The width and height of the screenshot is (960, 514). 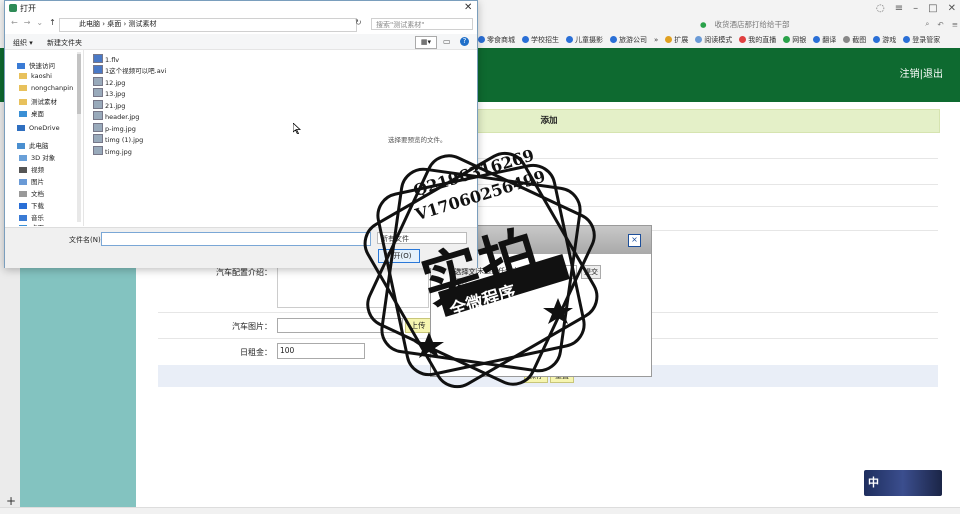 What do you see at coordinates (31, 217) in the screenshot?
I see `nav-music: 音乐` at bounding box center [31, 217].